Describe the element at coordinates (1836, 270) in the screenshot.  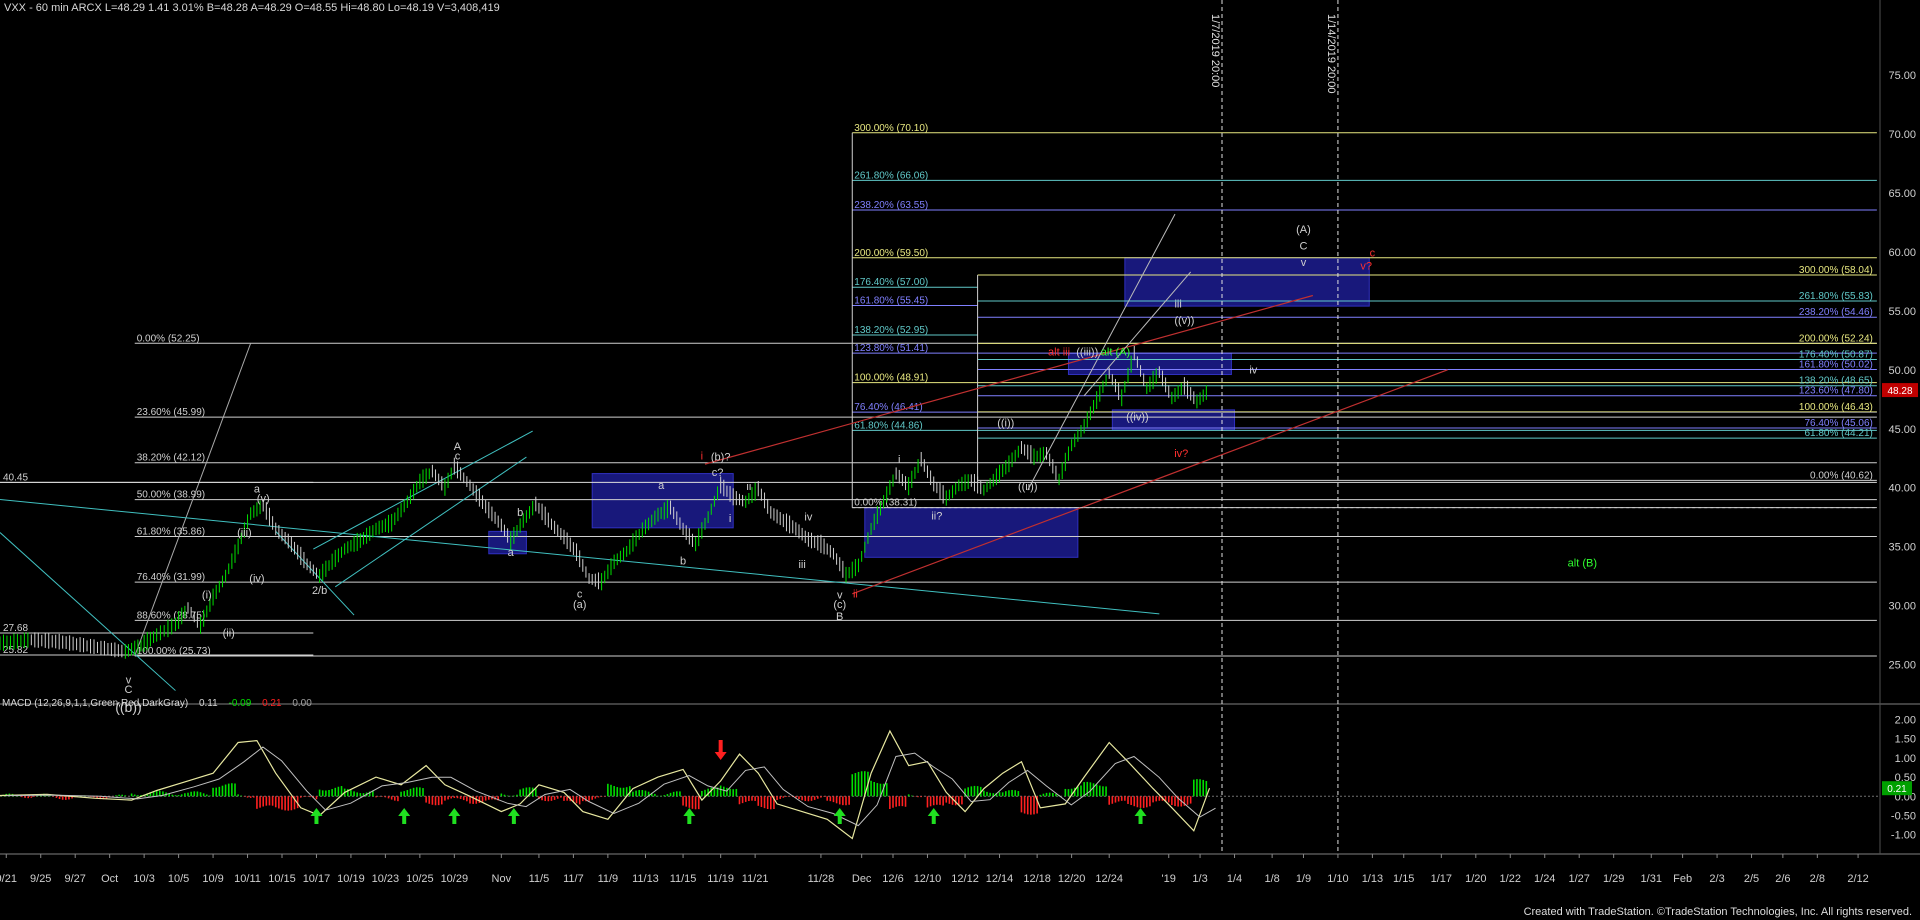
I see `fib-level-label: 300.00% (58.04)` at that location.